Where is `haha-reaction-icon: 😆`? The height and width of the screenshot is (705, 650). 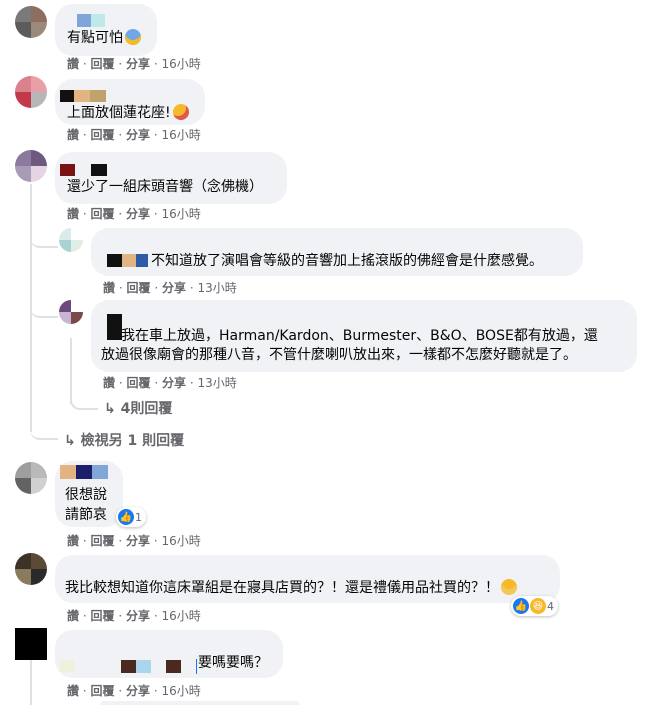
haha-reaction-icon: 😆 is located at coordinates (538, 606).